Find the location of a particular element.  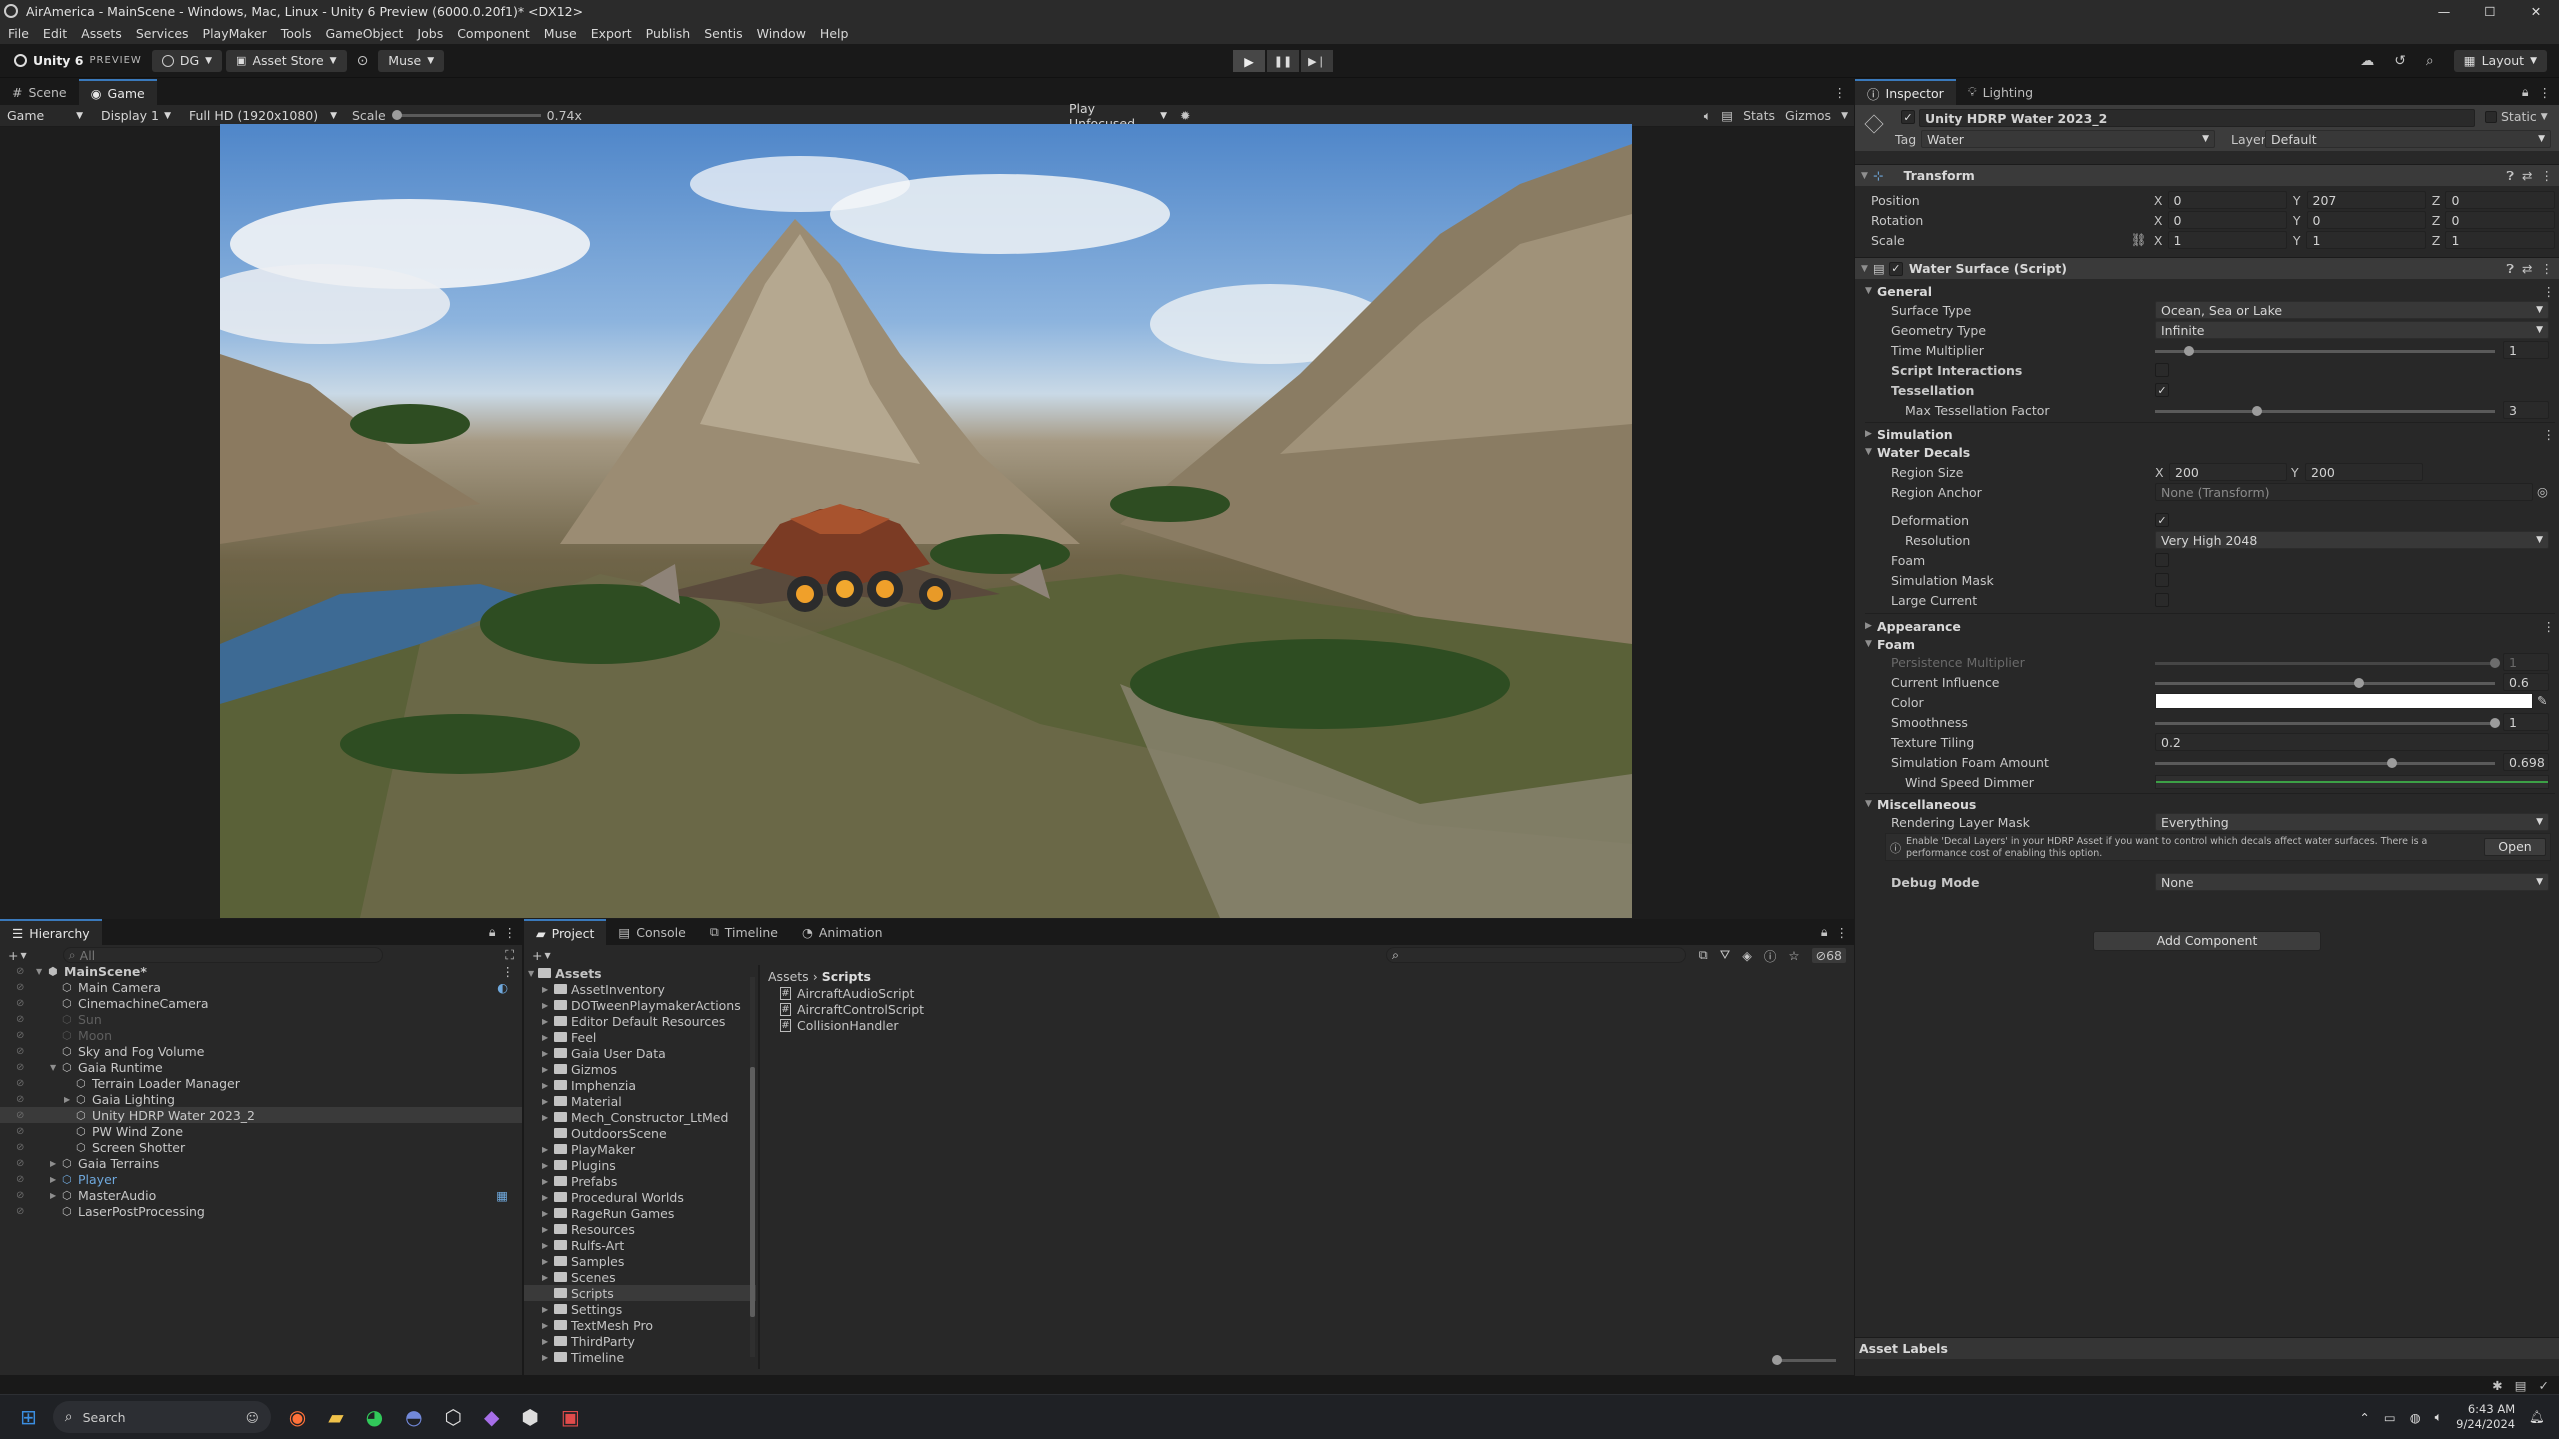

smoothness-field: 1 is located at coordinates (2526, 722).